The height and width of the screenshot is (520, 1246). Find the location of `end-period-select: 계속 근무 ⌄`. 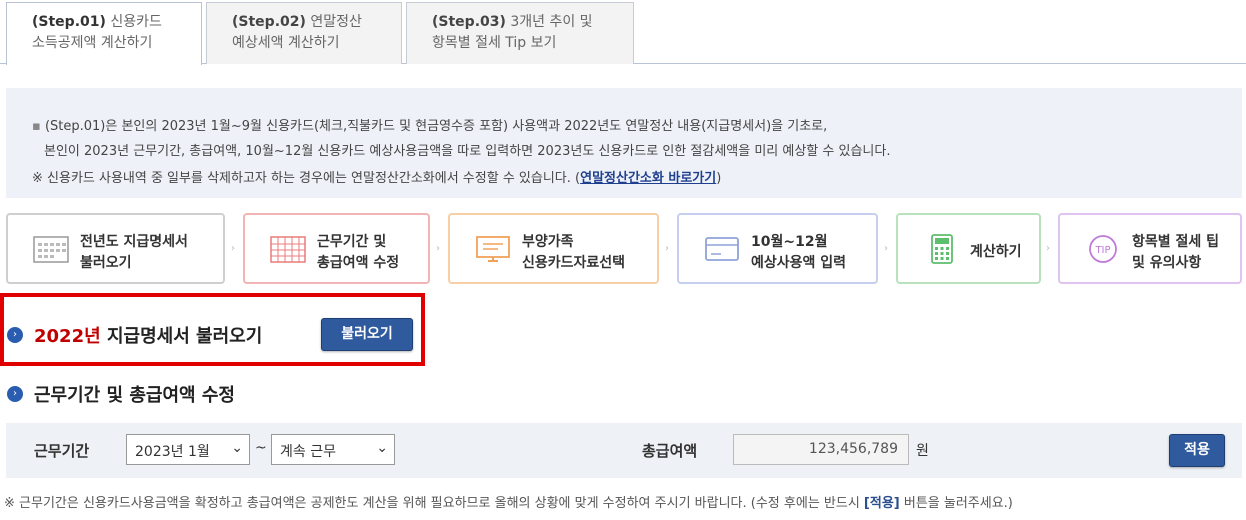

end-period-select: 계속 근무 ⌄ is located at coordinates (333, 449).